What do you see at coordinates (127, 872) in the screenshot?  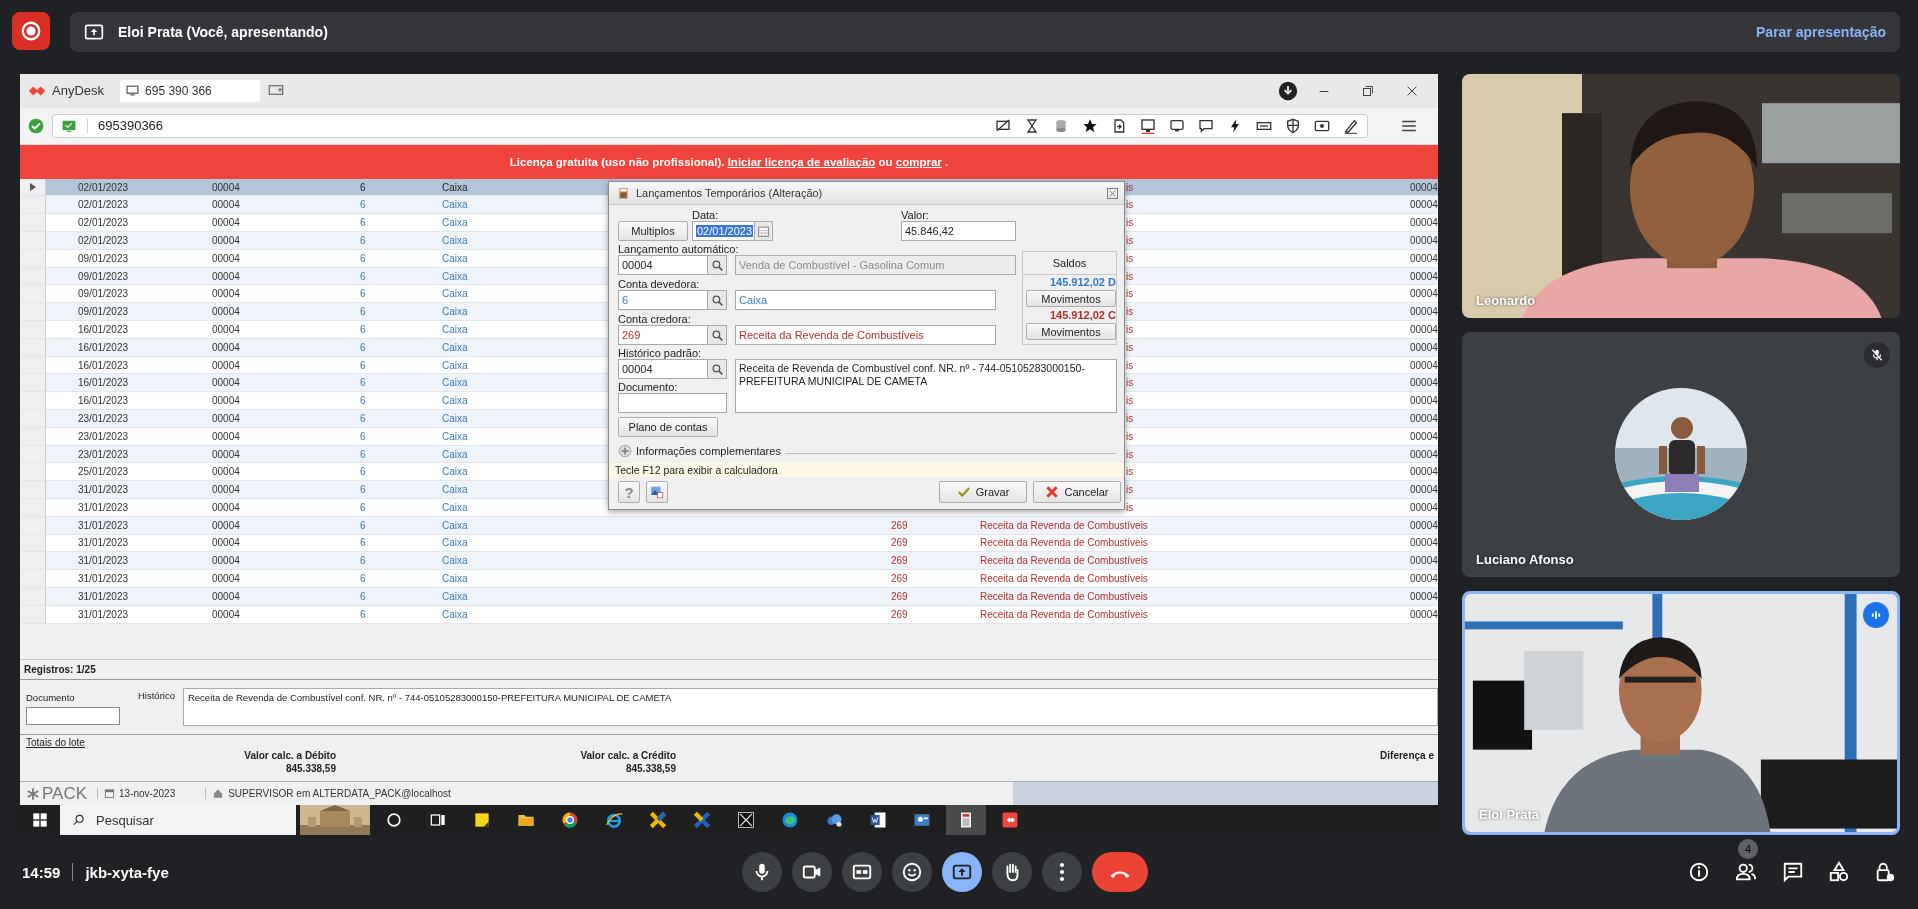 I see `meeting-code: jkb-xyta-fye` at bounding box center [127, 872].